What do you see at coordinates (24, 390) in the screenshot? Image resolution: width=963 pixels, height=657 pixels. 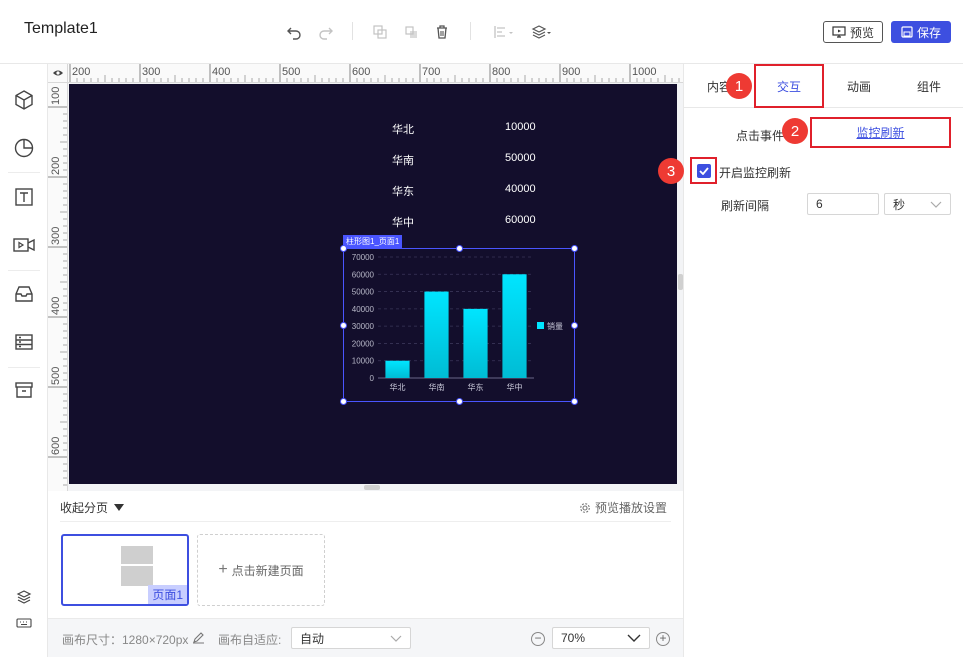 I see `archive-icon` at bounding box center [24, 390].